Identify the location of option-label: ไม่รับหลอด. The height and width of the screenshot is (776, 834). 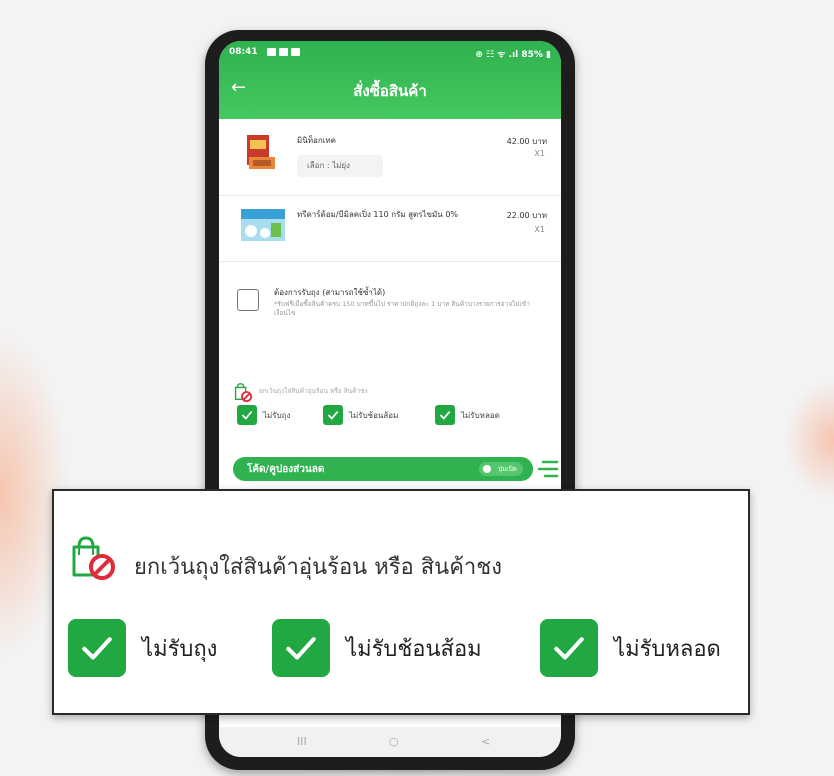
(480, 415).